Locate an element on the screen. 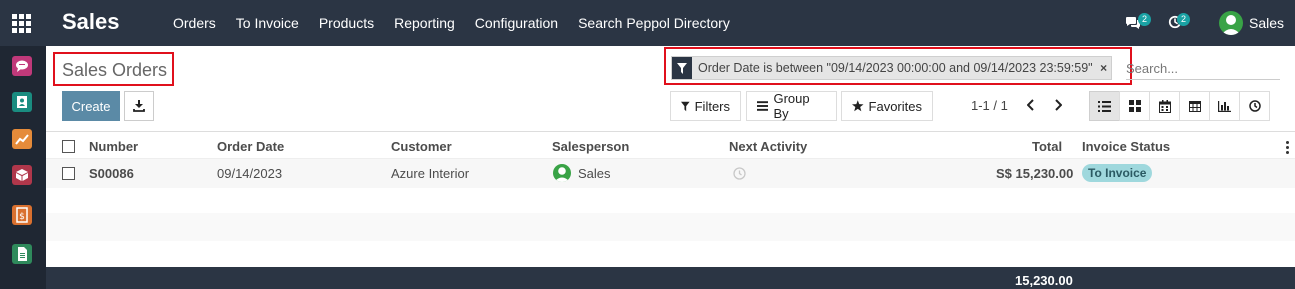 The height and width of the screenshot is (289, 1295). cell-order-date: 09/14/2023 is located at coordinates (250, 173).